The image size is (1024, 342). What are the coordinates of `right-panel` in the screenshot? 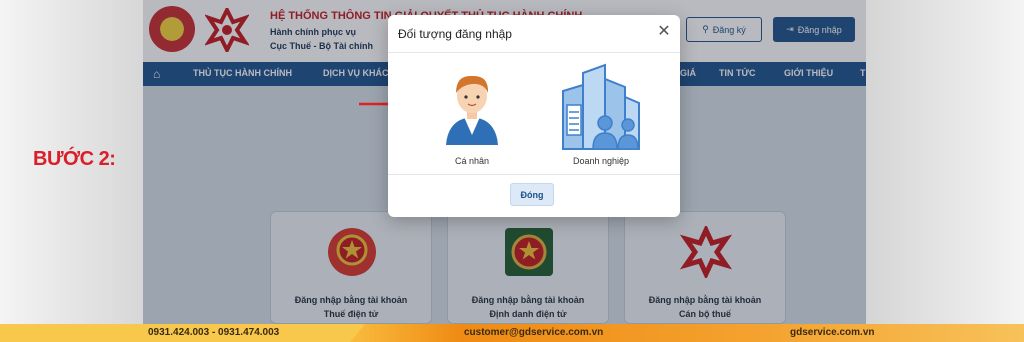 It's located at (945, 162).